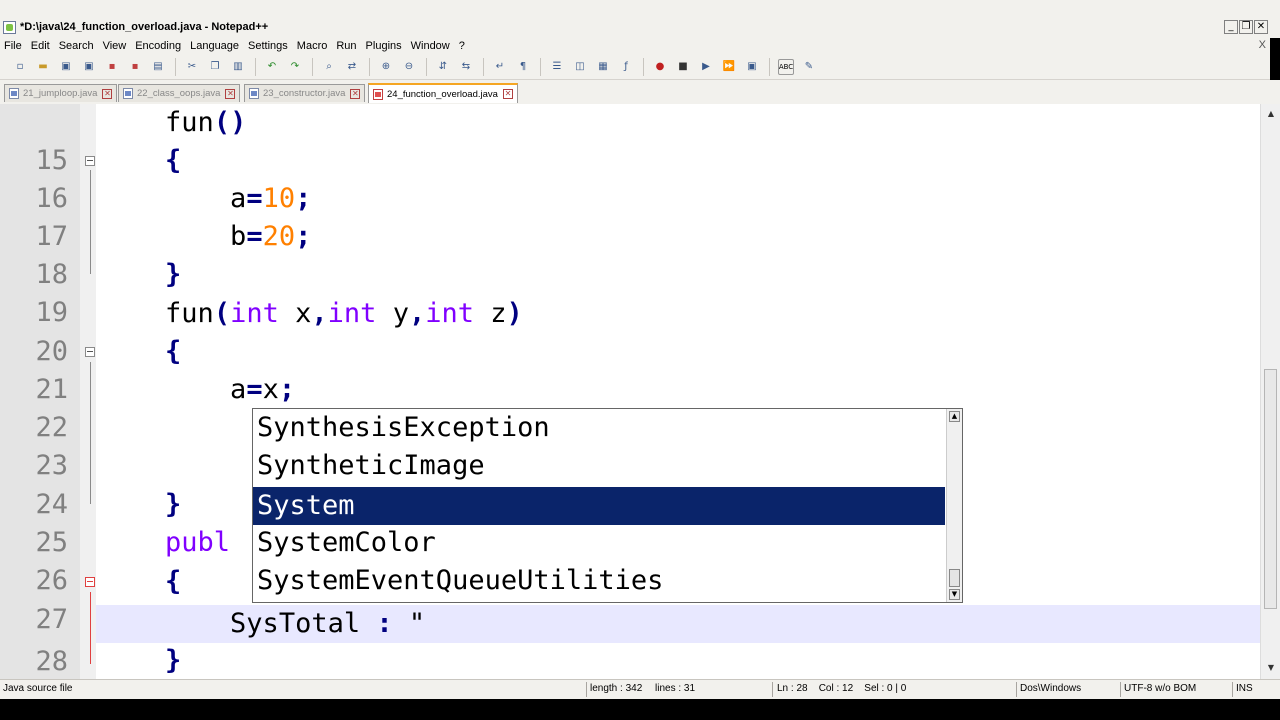  What do you see at coordinates (599, 428) in the screenshot?
I see `autocomplete-item: SynthesisException` at bounding box center [599, 428].